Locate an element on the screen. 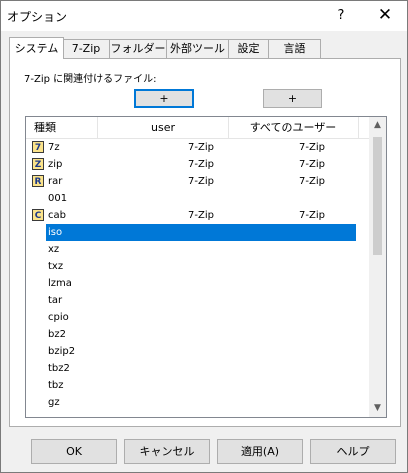  item-name: bz2 is located at coordinates (57, 334).